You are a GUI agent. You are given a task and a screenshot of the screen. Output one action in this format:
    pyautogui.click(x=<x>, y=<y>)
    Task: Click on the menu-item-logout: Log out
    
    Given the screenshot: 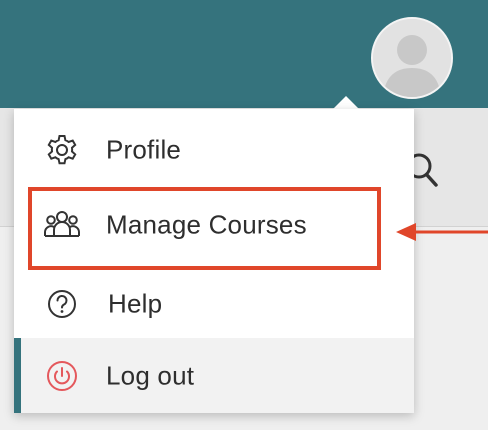 What is the action you would take?
    pyautogui.click(x=214, y=375)
    